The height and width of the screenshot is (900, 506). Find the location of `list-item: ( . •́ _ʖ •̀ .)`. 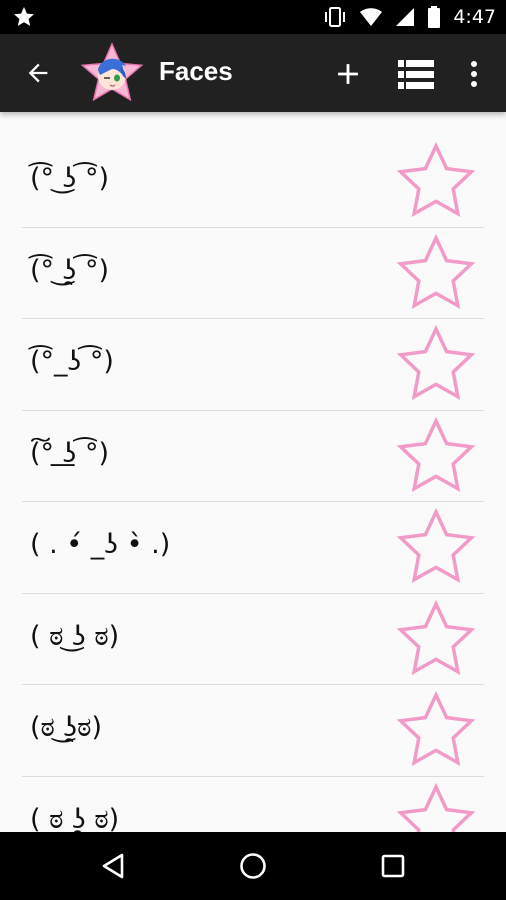

list-item: ( . •́ _ʖ •̀ .) is located at coordinates (253, 548).